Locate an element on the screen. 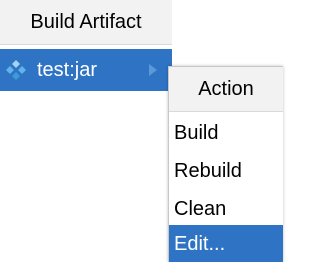 This screenshot has height=262, width=320. action-item-clean: Clean is located at coordinates (226, 209).